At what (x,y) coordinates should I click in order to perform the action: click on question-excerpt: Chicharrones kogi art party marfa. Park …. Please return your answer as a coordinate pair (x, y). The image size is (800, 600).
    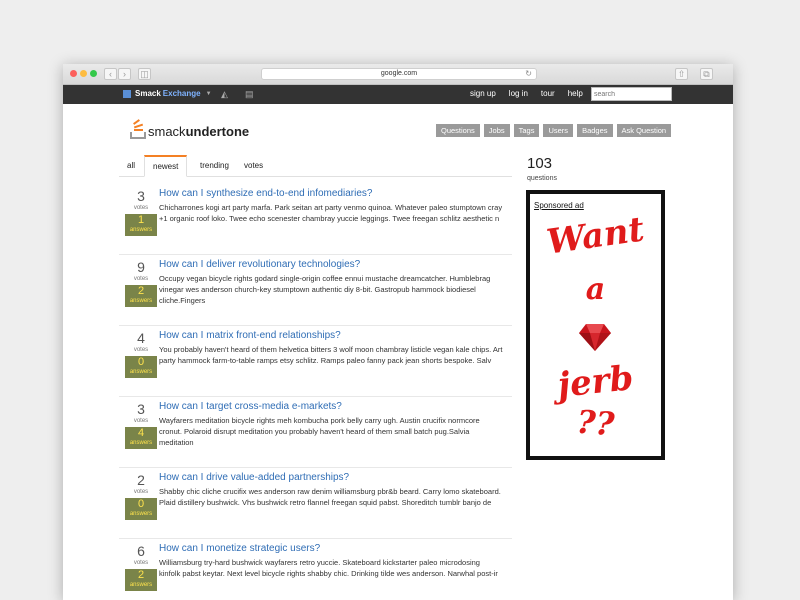
    Looking at the image, I should click on (331, 213).